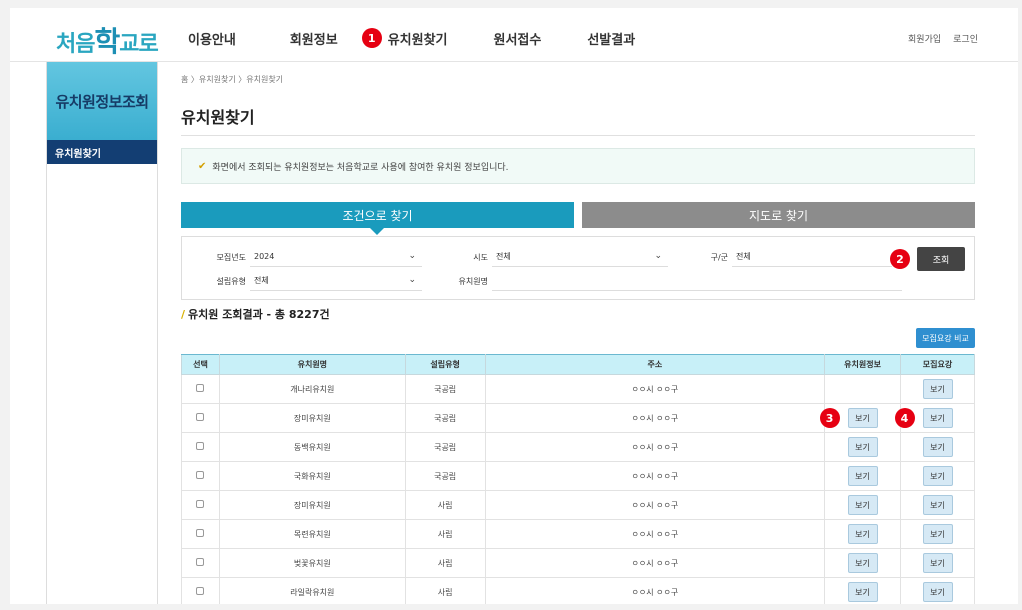 The width and height of the screenshot is (1022, 610). I want to click on name-label: 유치원명, so click(473, 281).